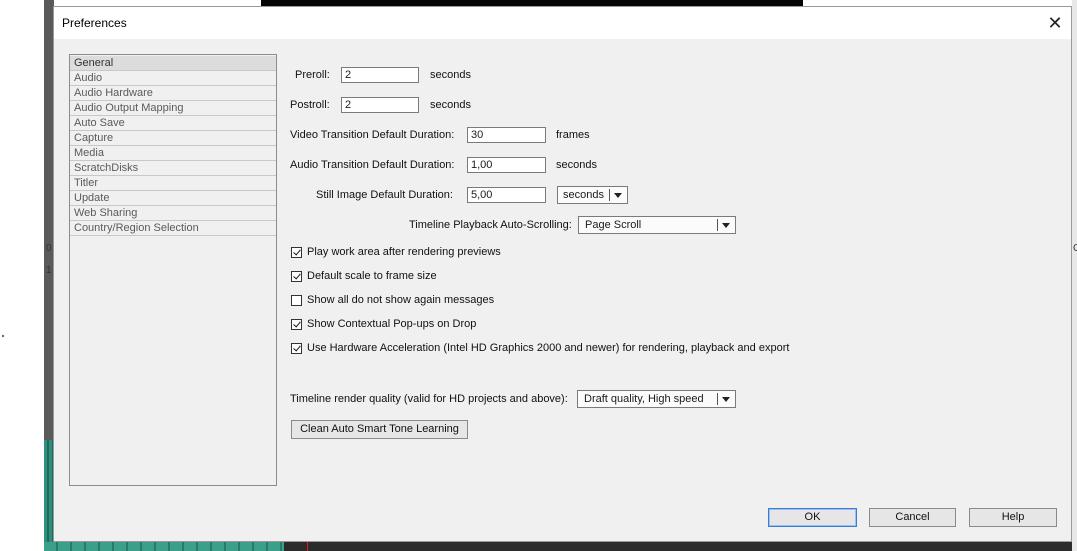 Image resolution: width=1077 pixels, height=551 pixels. What do you see at coordinates (583, 195) in the screenshot?
I see `still-image-unit-value: seconds` at bounding box center [583, 195].